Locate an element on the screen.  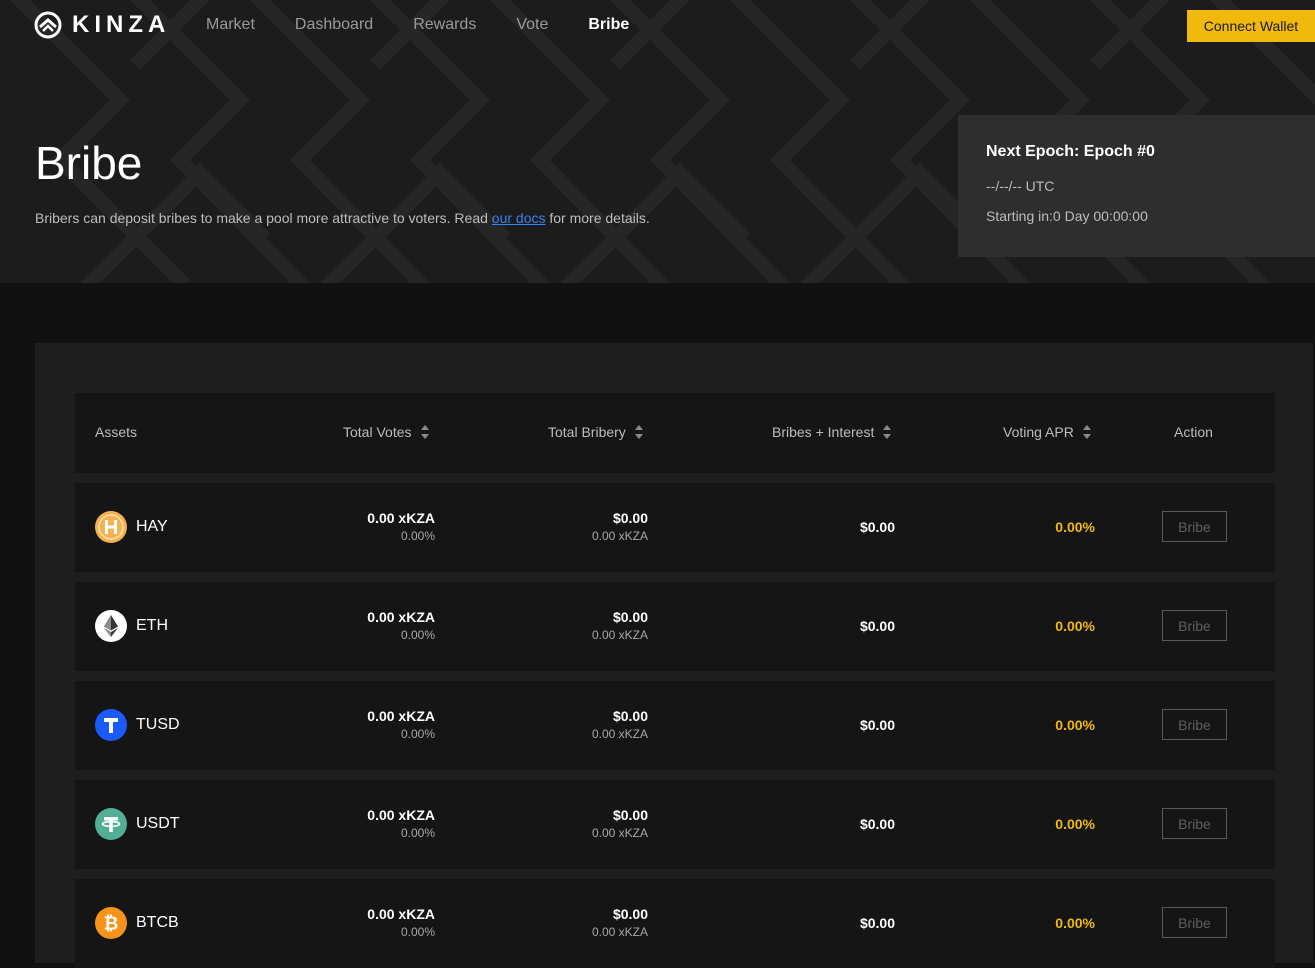
header-voting-apr-label: Voting APR is located at coordinates (1038, 432).